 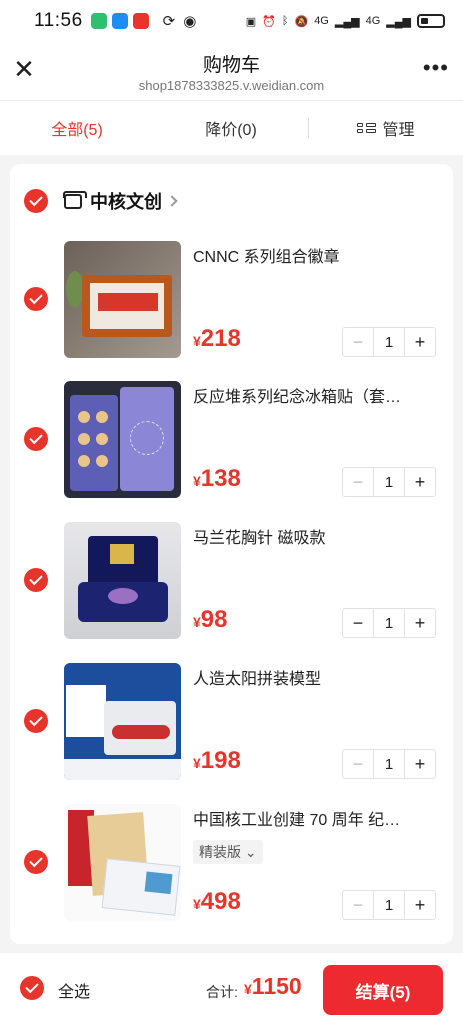 What do you see at coordinates (74, 990) in the screenshot?
I see `select-all-label: 全选` at bounding box center [74, 990].